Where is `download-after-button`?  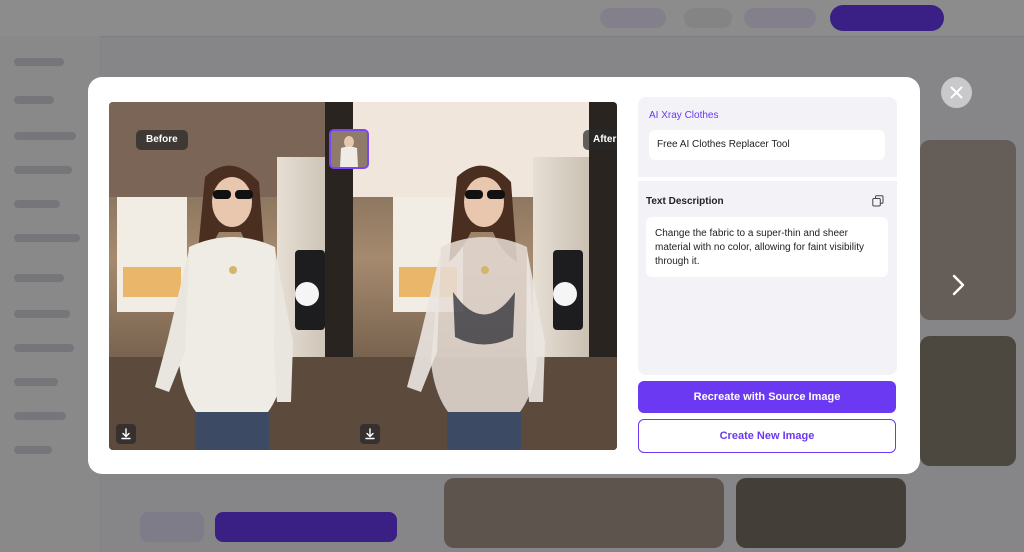 download-after-button is located at coordinates (370, 434).